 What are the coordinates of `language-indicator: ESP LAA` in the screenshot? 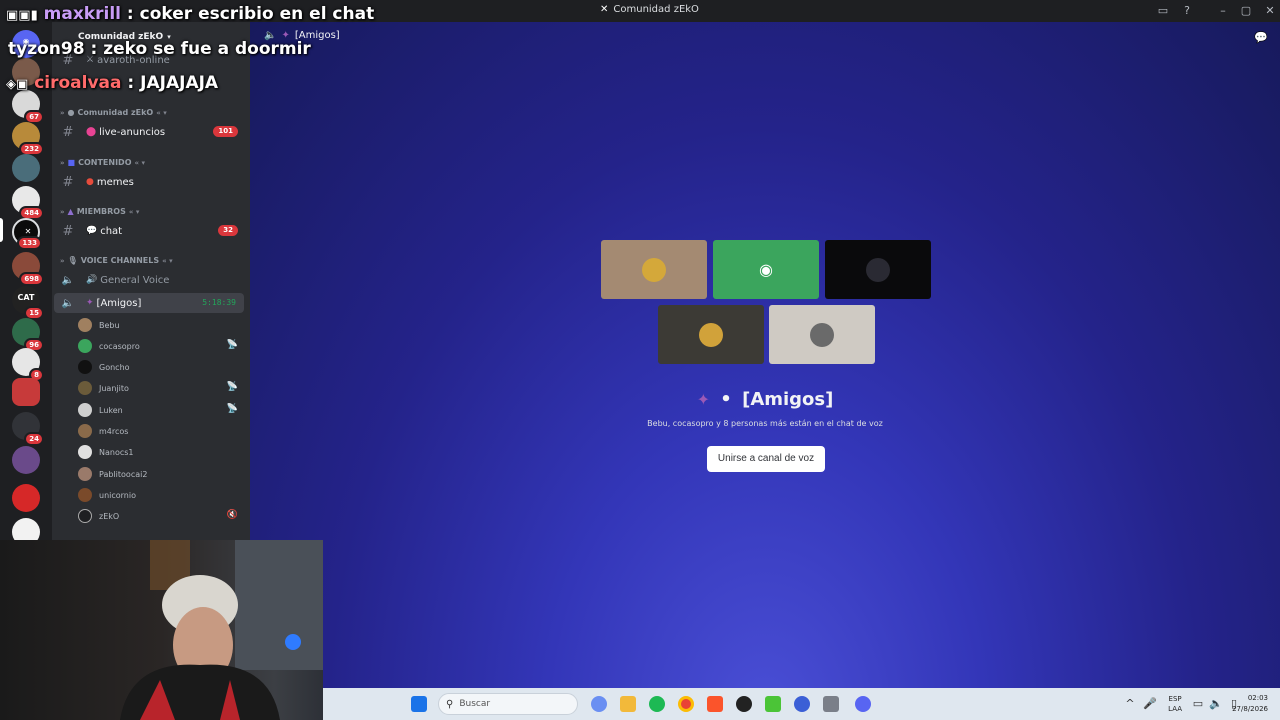 It's located at (1175, 704).